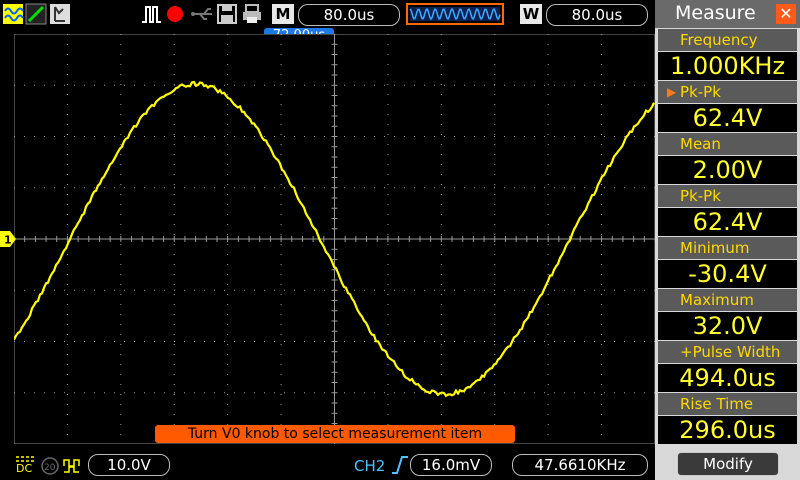  I want to click on channel-1-coupling: DC, so click(26, 466).